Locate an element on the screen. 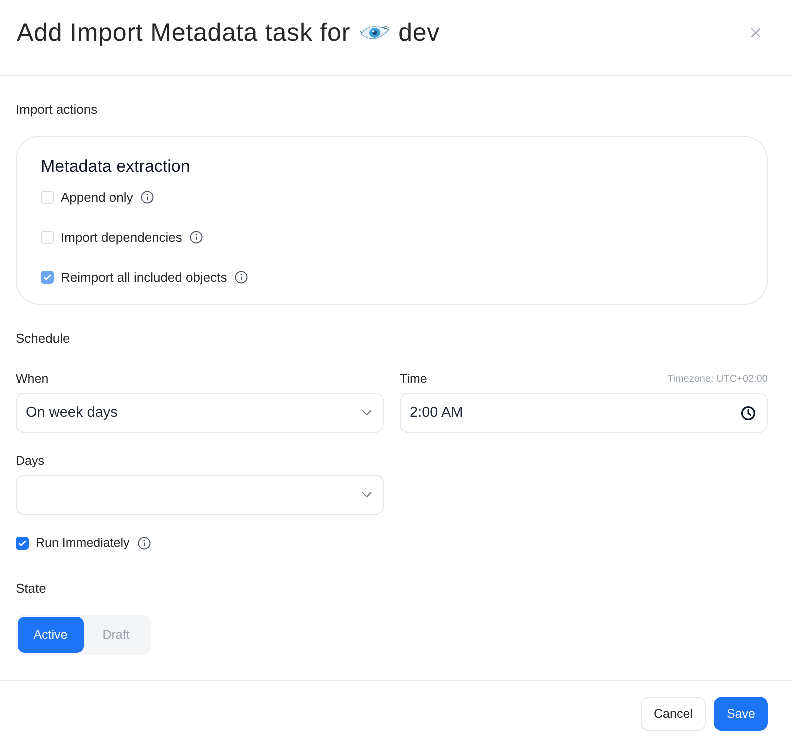 This screenshot has width=792, height=738. section-heading: Import actions is located at coordinates (57, 110).